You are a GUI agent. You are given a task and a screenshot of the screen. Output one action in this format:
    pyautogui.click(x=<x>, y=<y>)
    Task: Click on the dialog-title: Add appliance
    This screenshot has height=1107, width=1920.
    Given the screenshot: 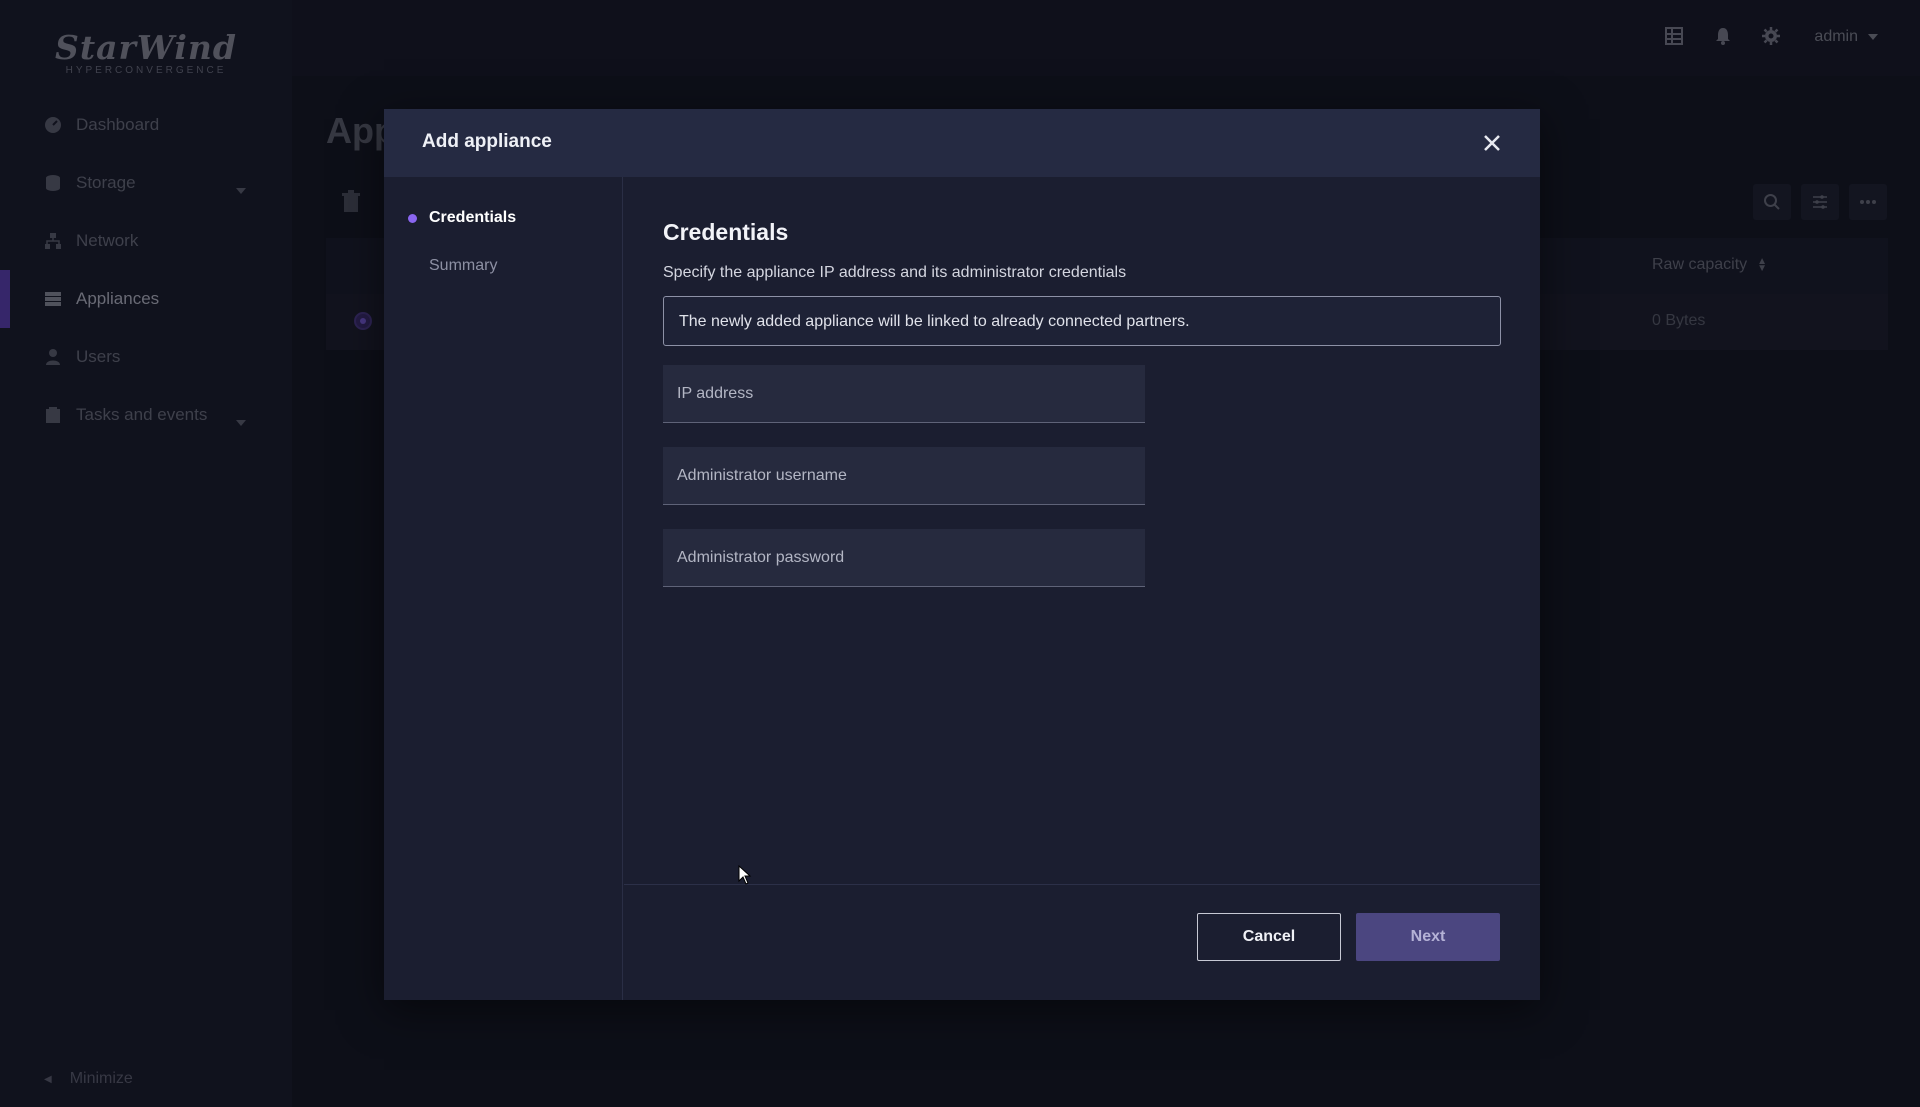 What is the action you would take?
    pyautogui.click(x=487, y=141)
    